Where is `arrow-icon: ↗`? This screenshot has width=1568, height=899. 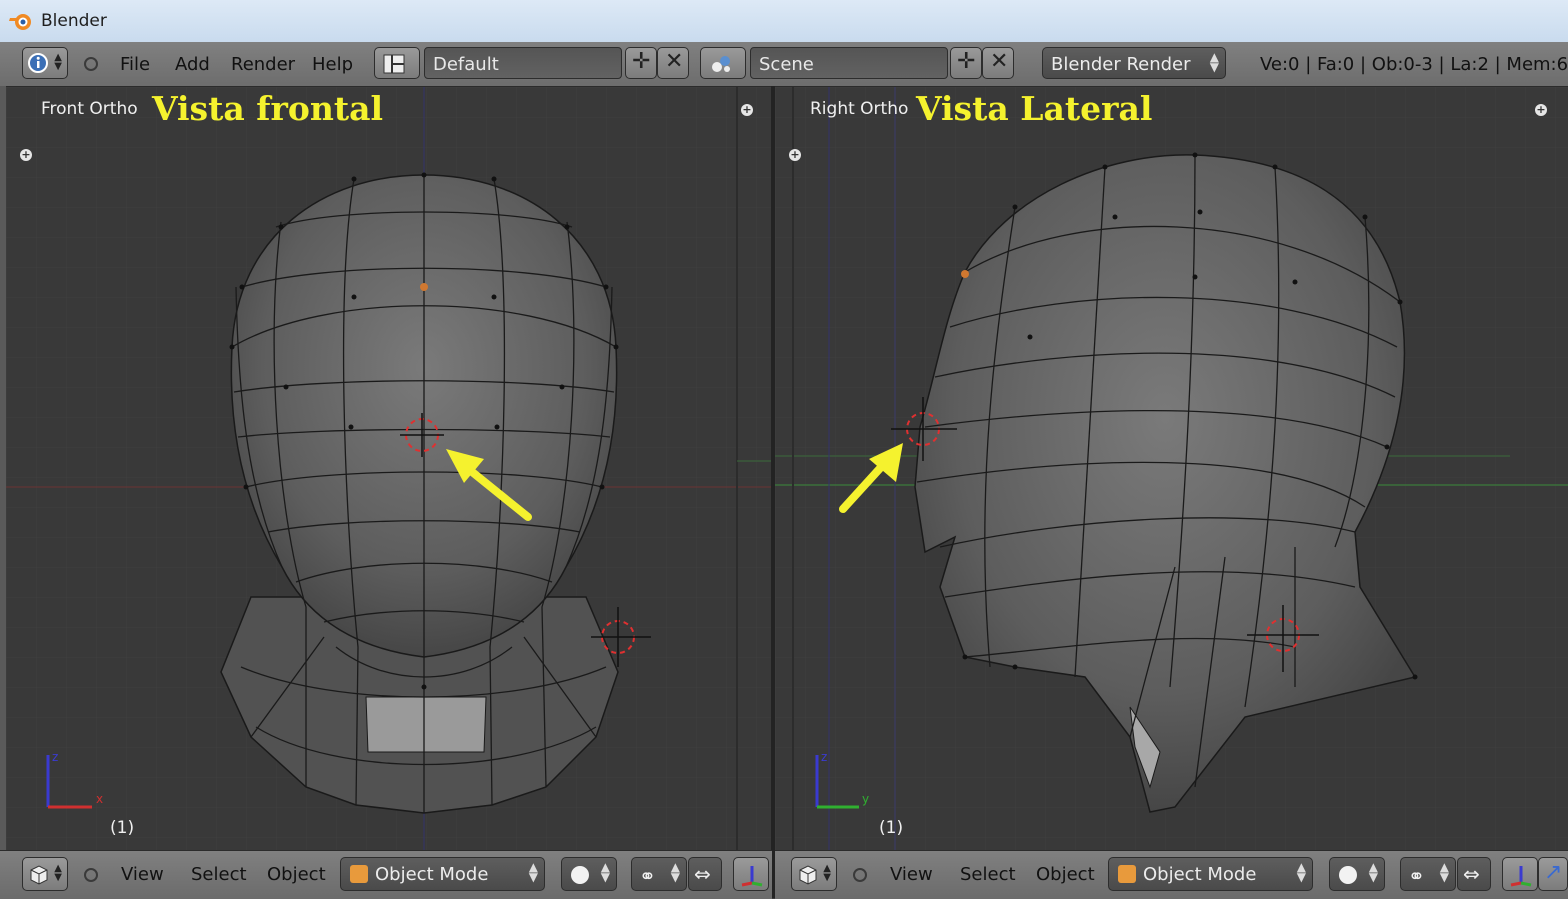
arrow-icon: ↗ is located at coordinates (1553, 872).